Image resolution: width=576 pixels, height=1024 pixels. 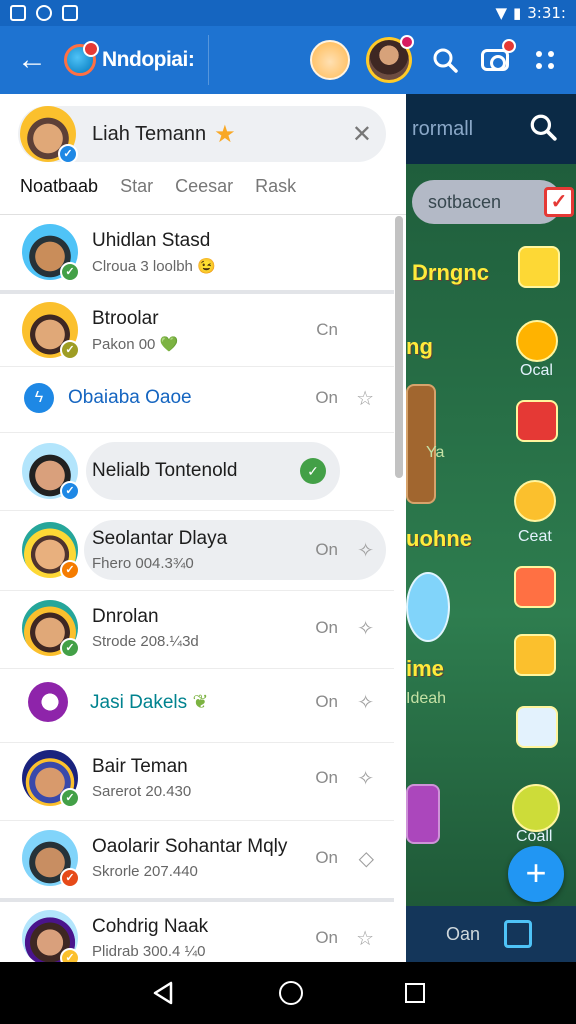 I want to click on bg-label-6: Ideah, so click(x=426, y=698).